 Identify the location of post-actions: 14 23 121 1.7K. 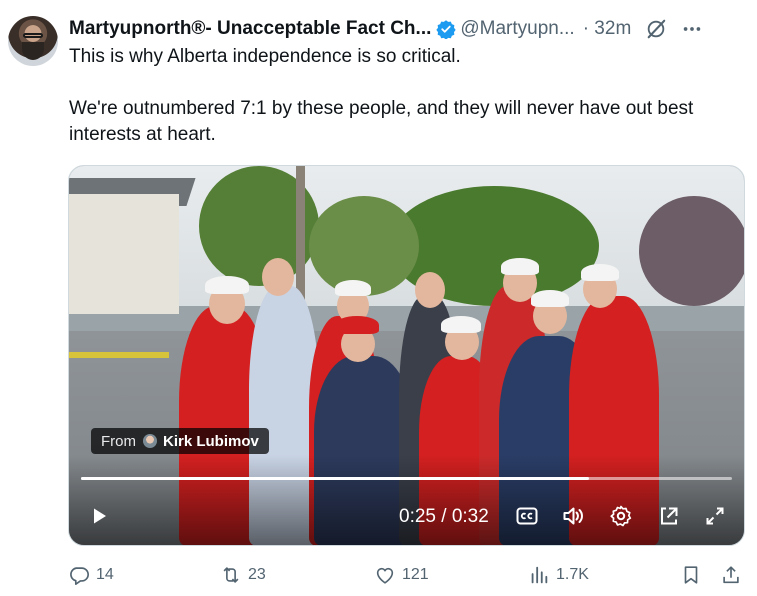
(406, 577).